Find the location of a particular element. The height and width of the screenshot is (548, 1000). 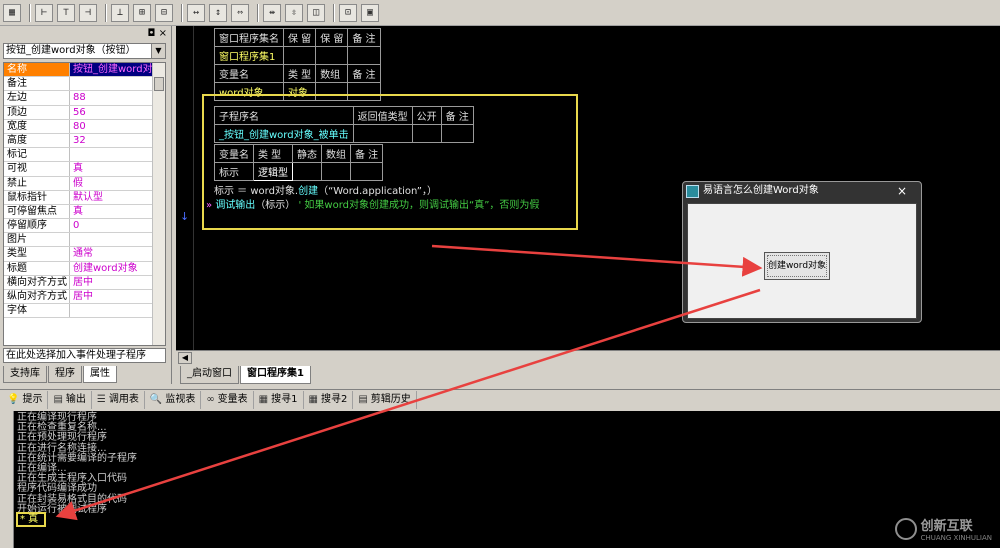

property-value: 按钮_创建word对象 is located at coordinates (117, 70).